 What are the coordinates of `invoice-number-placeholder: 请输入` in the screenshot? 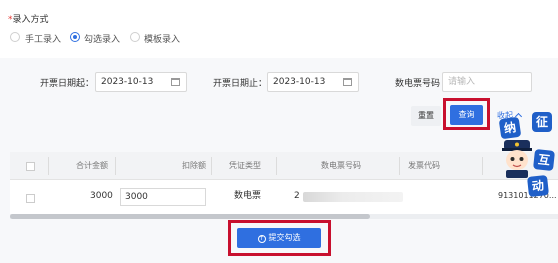 It's located at (462, 82).